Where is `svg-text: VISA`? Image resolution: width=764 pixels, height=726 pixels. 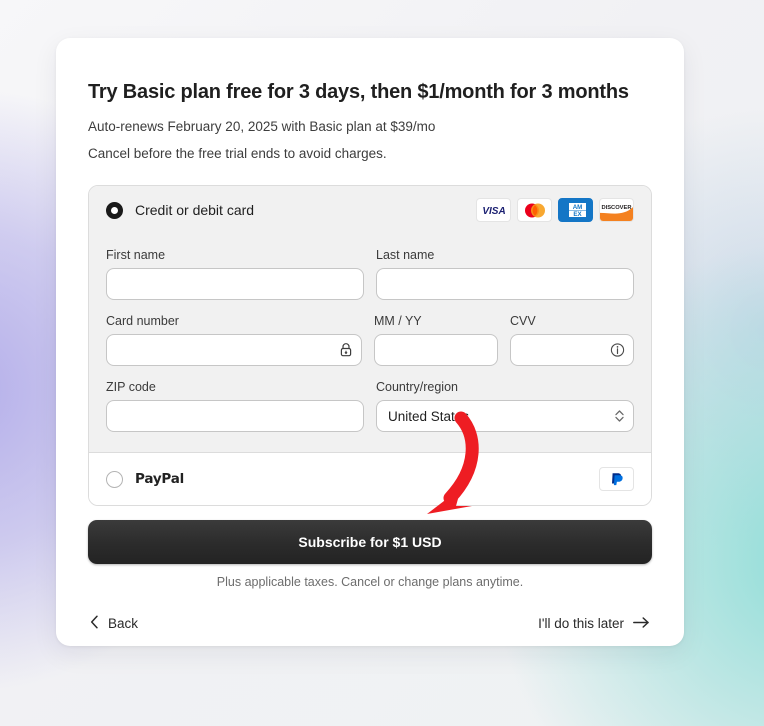 svg-text: VISA is located at coordinates (493, 211).